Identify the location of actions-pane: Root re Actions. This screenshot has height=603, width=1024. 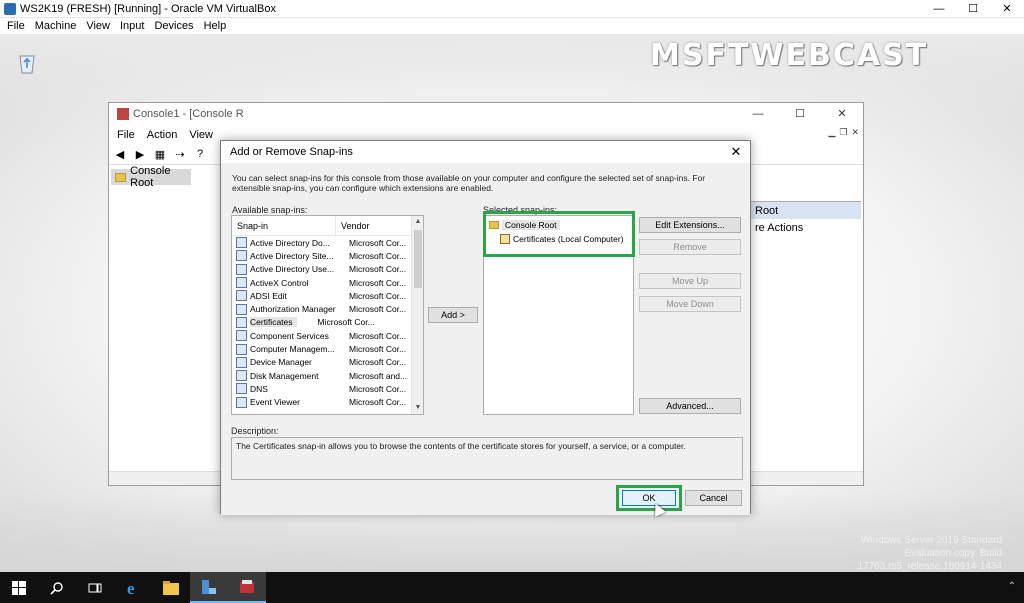
(805, 219).